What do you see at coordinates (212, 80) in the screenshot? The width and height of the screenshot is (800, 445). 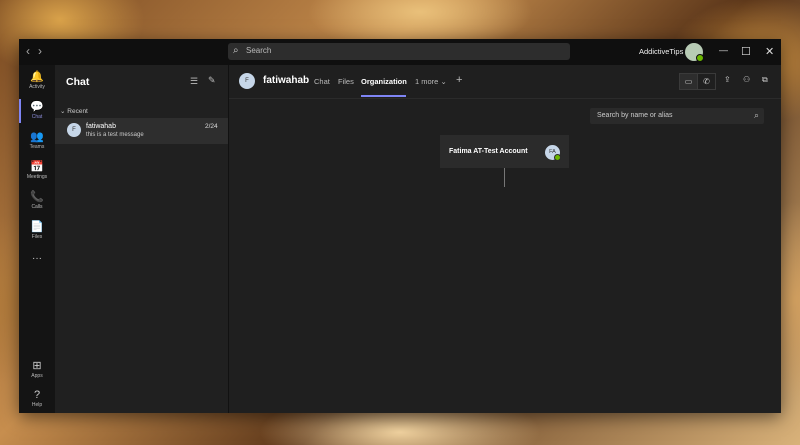 I see `new-chat-icon: ✎` at bounding box center [212, 80].